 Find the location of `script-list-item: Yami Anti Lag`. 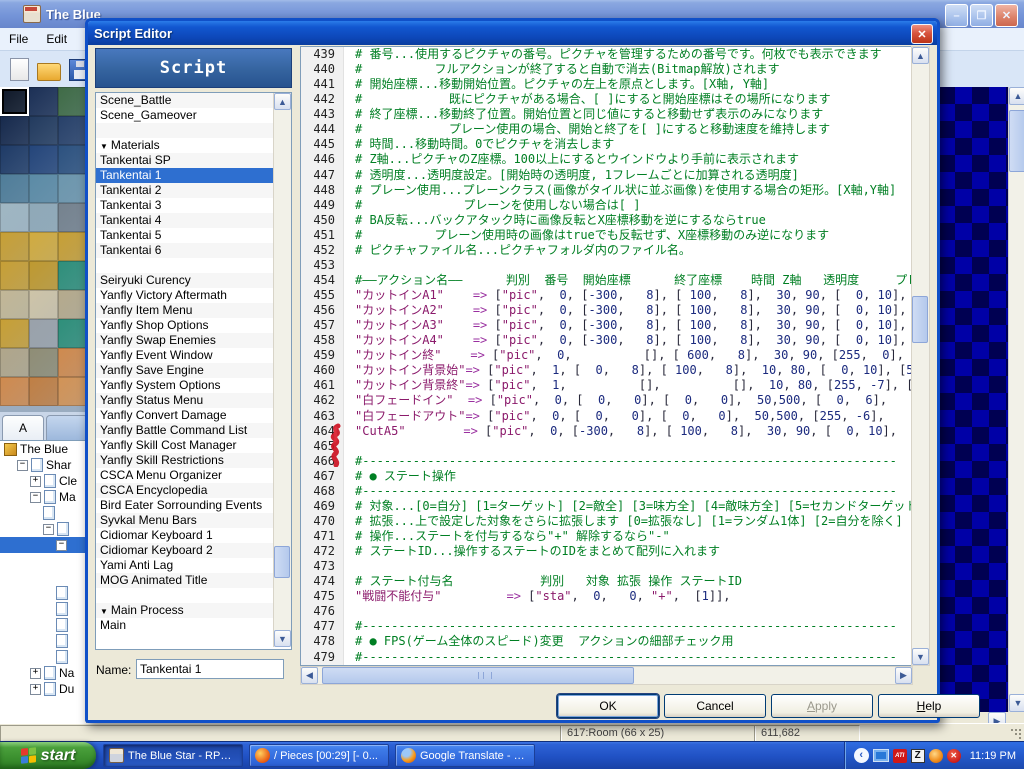

script-list-item: Yami Anti Lag is located at coordinates (185, 565).